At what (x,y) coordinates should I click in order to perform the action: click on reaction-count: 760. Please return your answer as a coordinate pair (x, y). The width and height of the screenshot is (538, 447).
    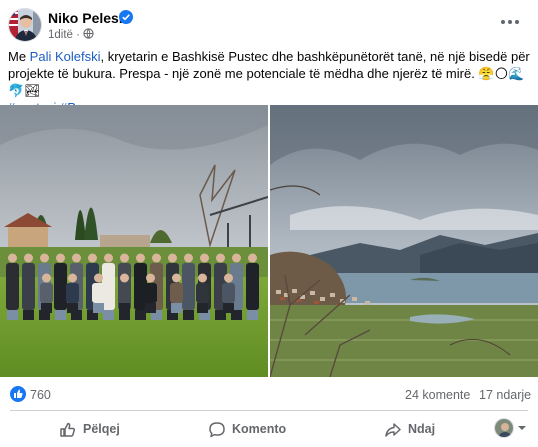
    Looking at the image, I should click on (40, 395).